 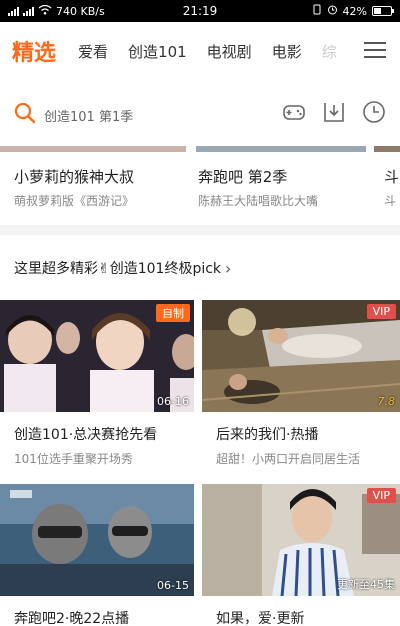 I want to click on prev-card-subtitle-2: 陈赫王大陆唱歌比大嘴, so click(x=258, y=201).